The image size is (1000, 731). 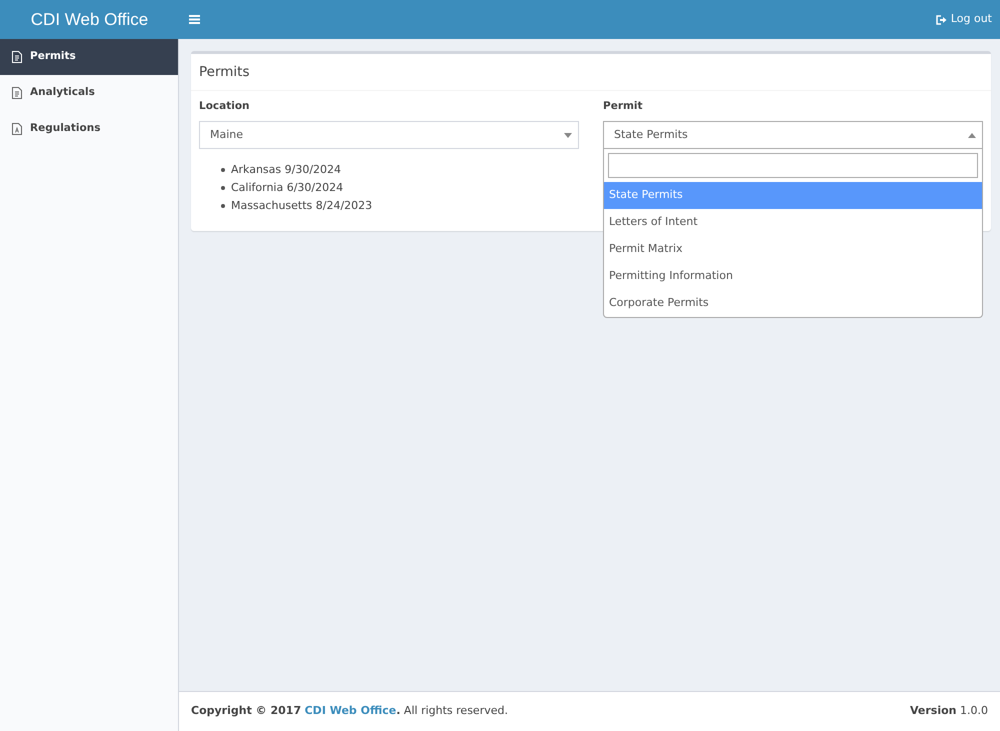 I want to click on copyright-text: Copyright © 2017 CDI Web Office. All rights reserved., so click(x=349, y=711).